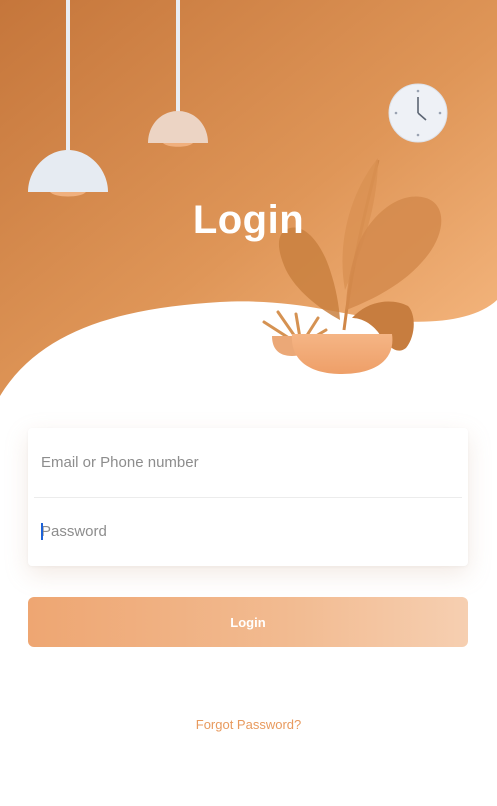  Describe the element at coordinates (42, 531) in the screenshot. I see `text-cursor` at that location.